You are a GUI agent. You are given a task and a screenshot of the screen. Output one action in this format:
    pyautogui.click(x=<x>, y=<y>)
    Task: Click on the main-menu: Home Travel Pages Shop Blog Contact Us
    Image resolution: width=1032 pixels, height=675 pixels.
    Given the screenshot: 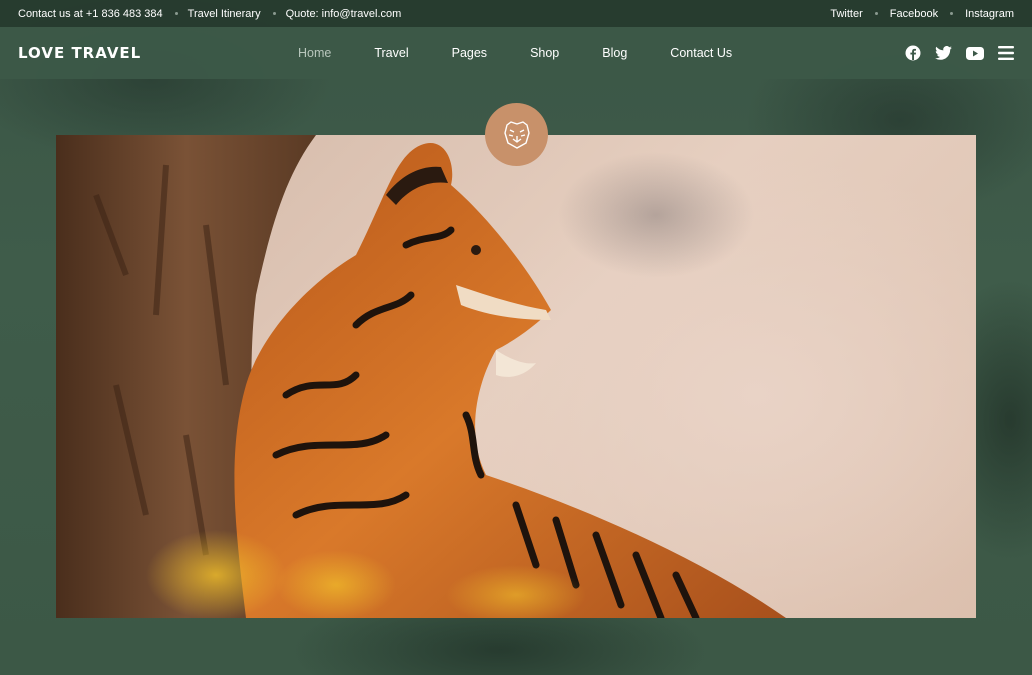 What is the action you would take?
    pyautogui.click(x=536, y=53)
    